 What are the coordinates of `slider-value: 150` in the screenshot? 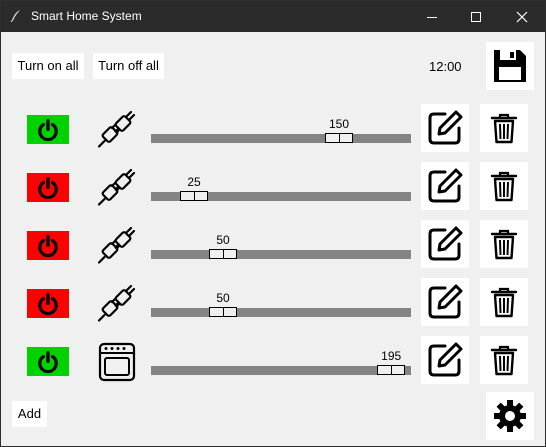 It's located at (339, 124).